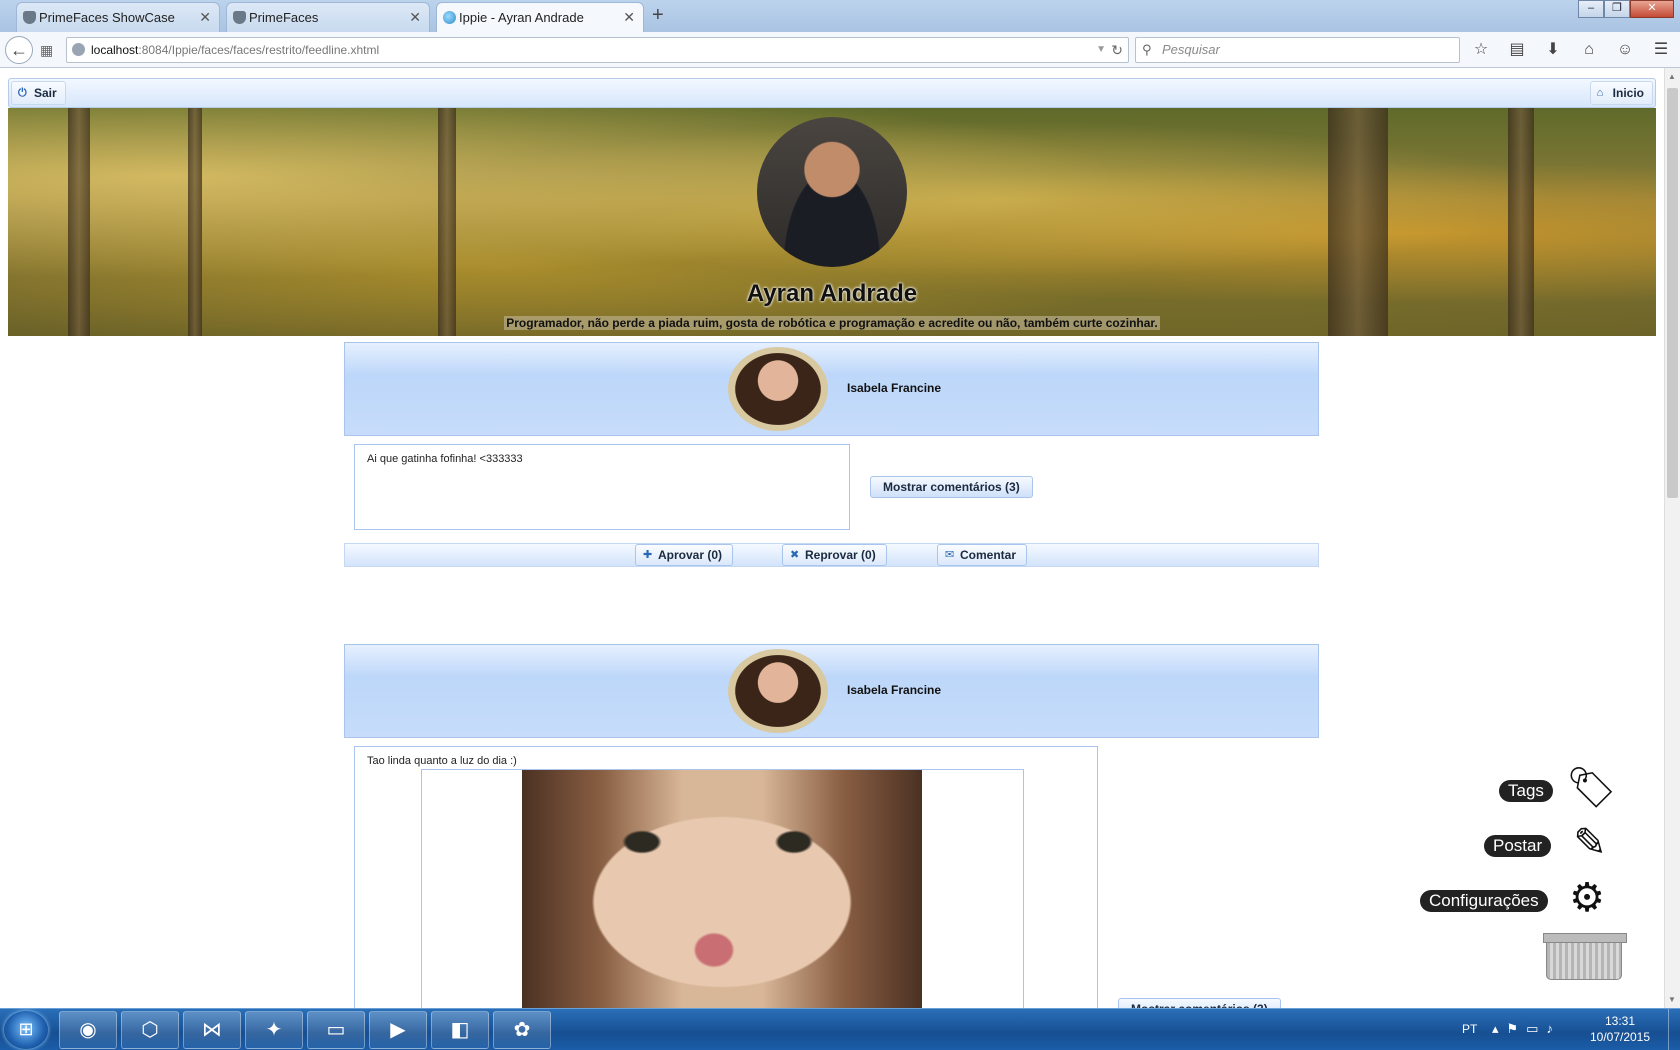 The height and width of the screenshot is (1050, 1680). I want to click on profile-avatar, so click(832, 192).